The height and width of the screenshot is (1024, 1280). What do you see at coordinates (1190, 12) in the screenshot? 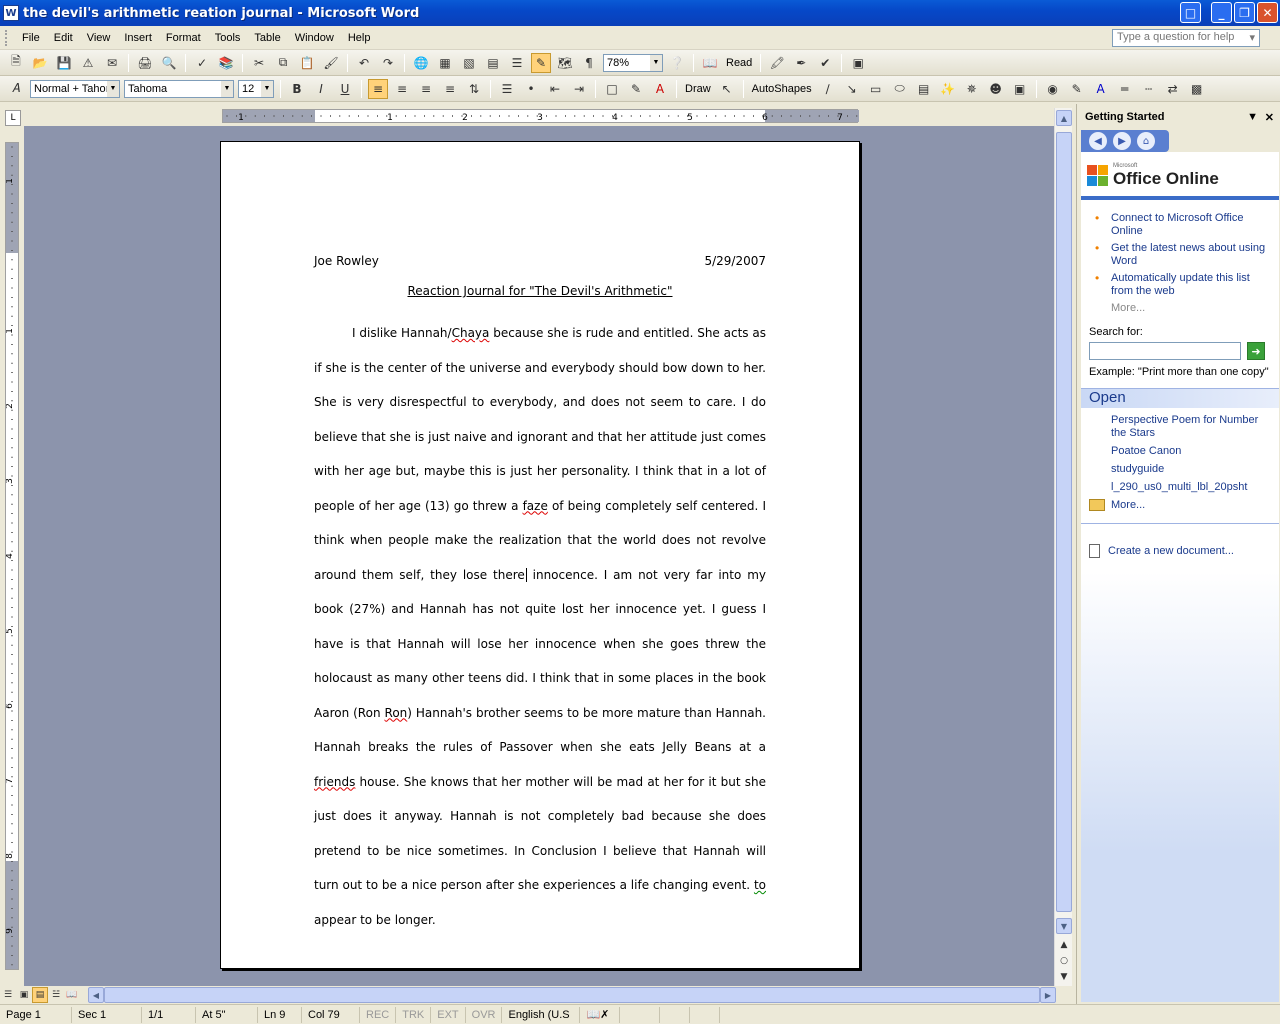
I see `restore-doc-icon: □` at bounding box center [1190, 12].